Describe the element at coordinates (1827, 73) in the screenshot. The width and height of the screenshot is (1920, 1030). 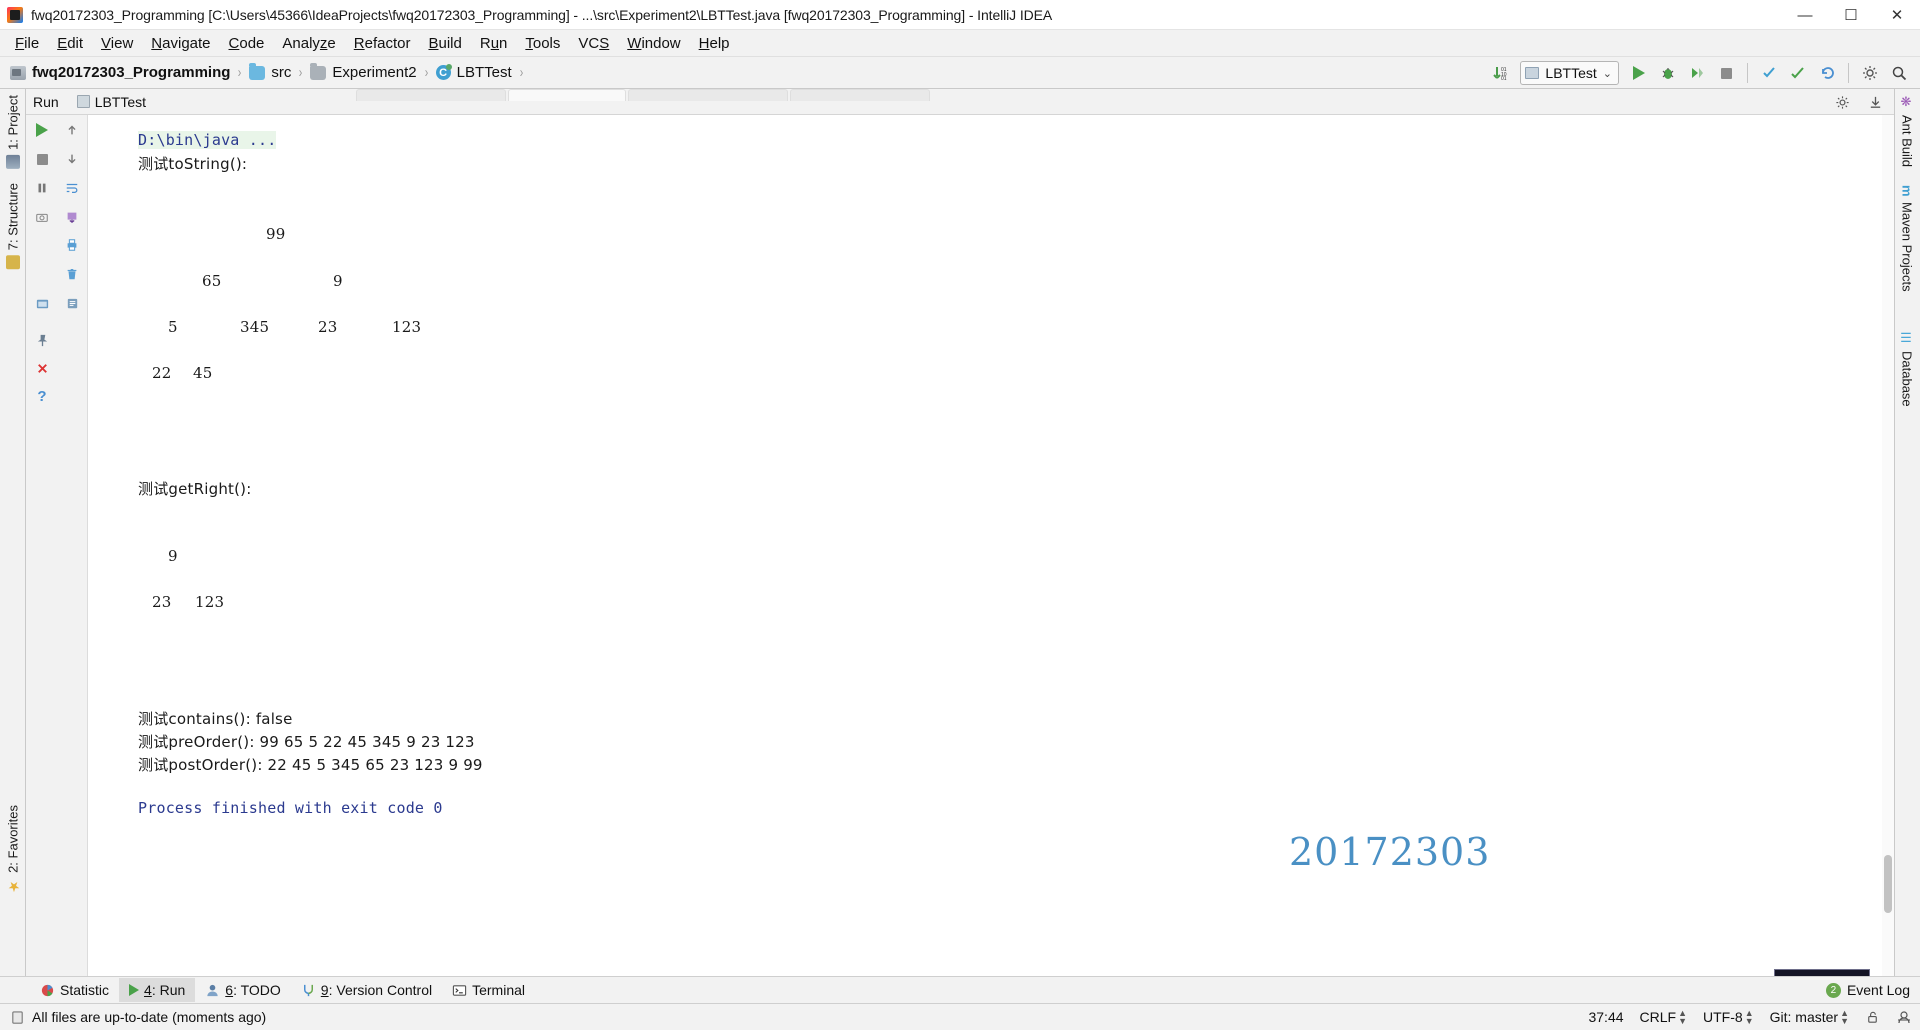
I see `rollback-icon` at that location.